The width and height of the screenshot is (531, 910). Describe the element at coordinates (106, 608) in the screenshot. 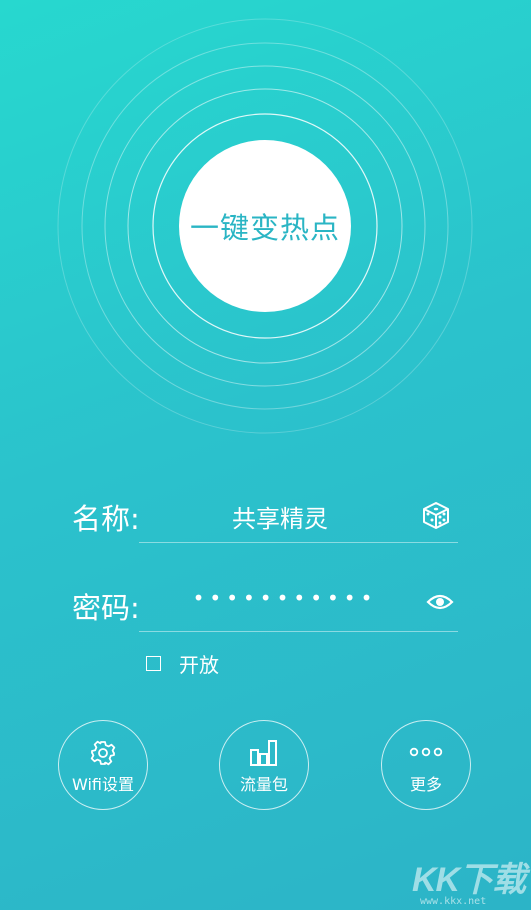

I see `password-label: 密码:` at that location.